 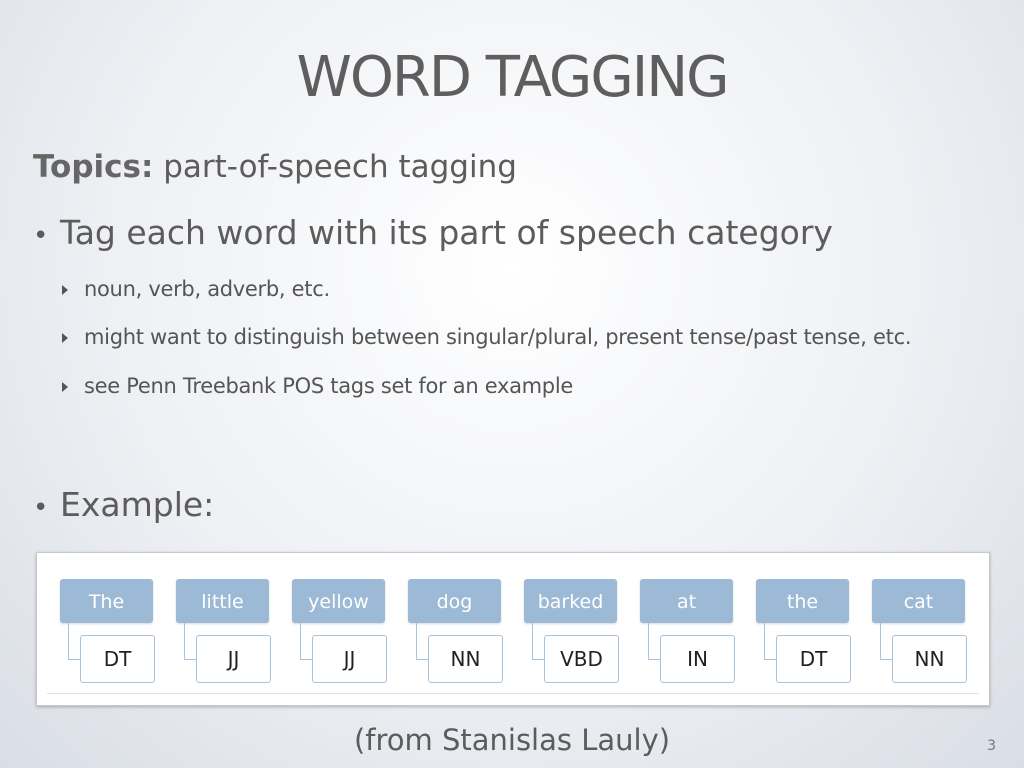 I want to click on figure-baseline, so click(x=513, y=693).